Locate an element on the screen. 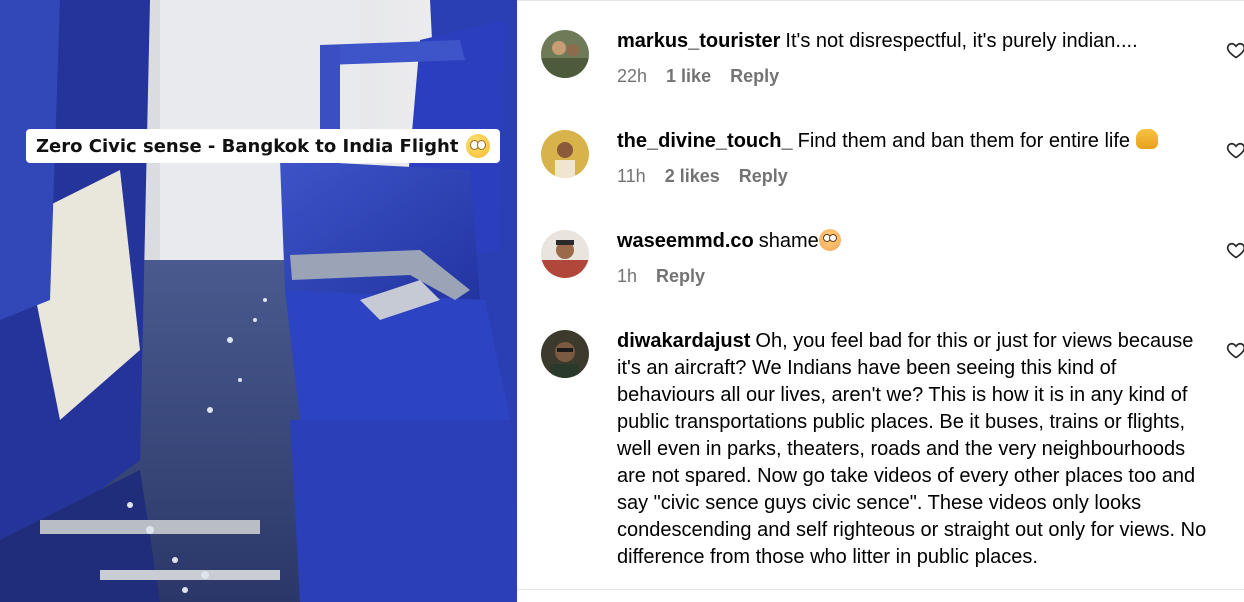 The height and width of the screenshot is (602, 1244). comment-username: waseemmd.co is located at coordinates (685, 241).